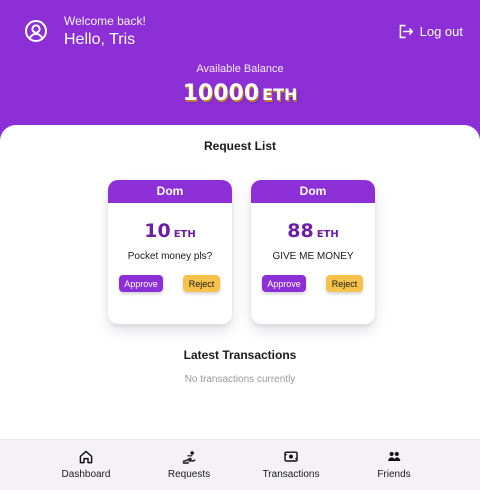 This screenshot has width=480, height=490. What do you see at coordinates (239, 146) in the screenshot?
I see `request-list-title: Request List` at bounding box center [239, 146].